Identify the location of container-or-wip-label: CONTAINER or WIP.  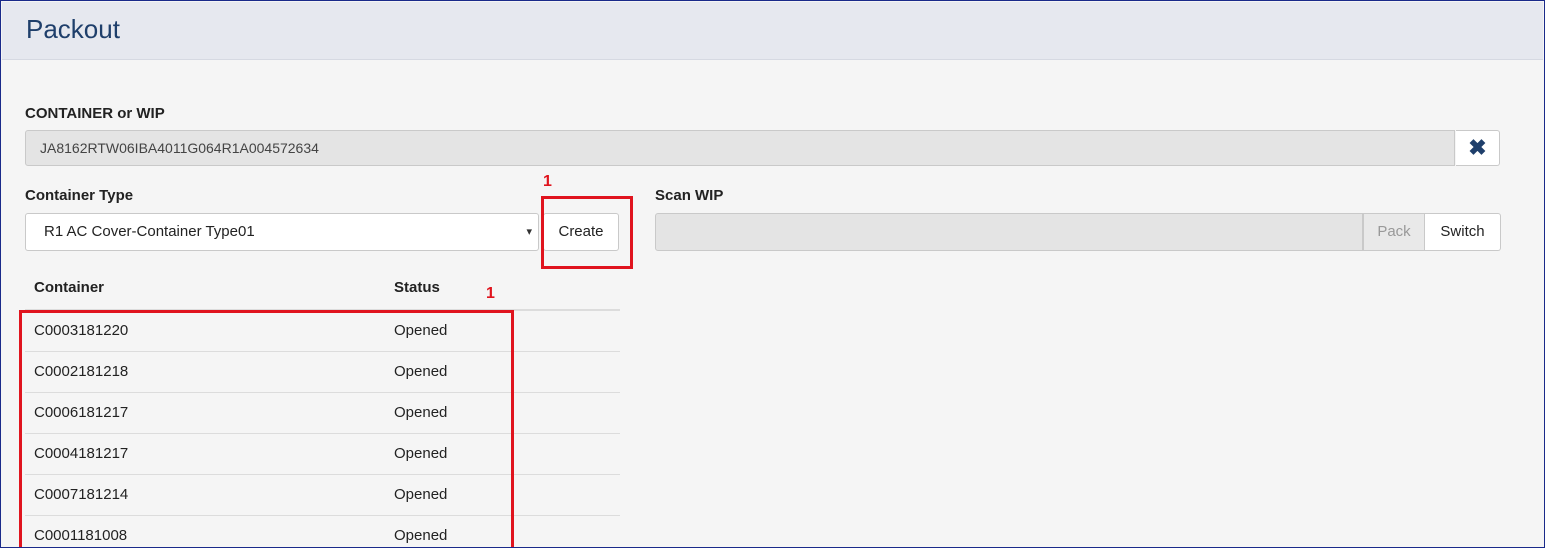
(95, 113).